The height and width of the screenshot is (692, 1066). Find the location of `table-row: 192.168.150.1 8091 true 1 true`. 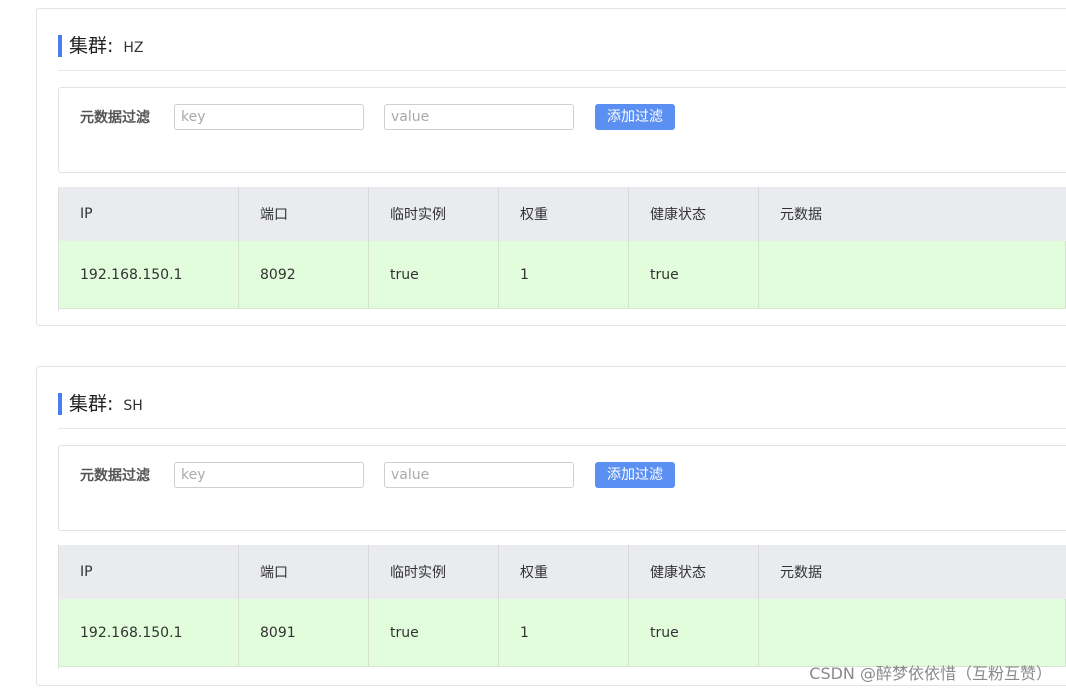

table-row: 192.168.150.1 8091 true 1 true is located at coordinates (562, 633).